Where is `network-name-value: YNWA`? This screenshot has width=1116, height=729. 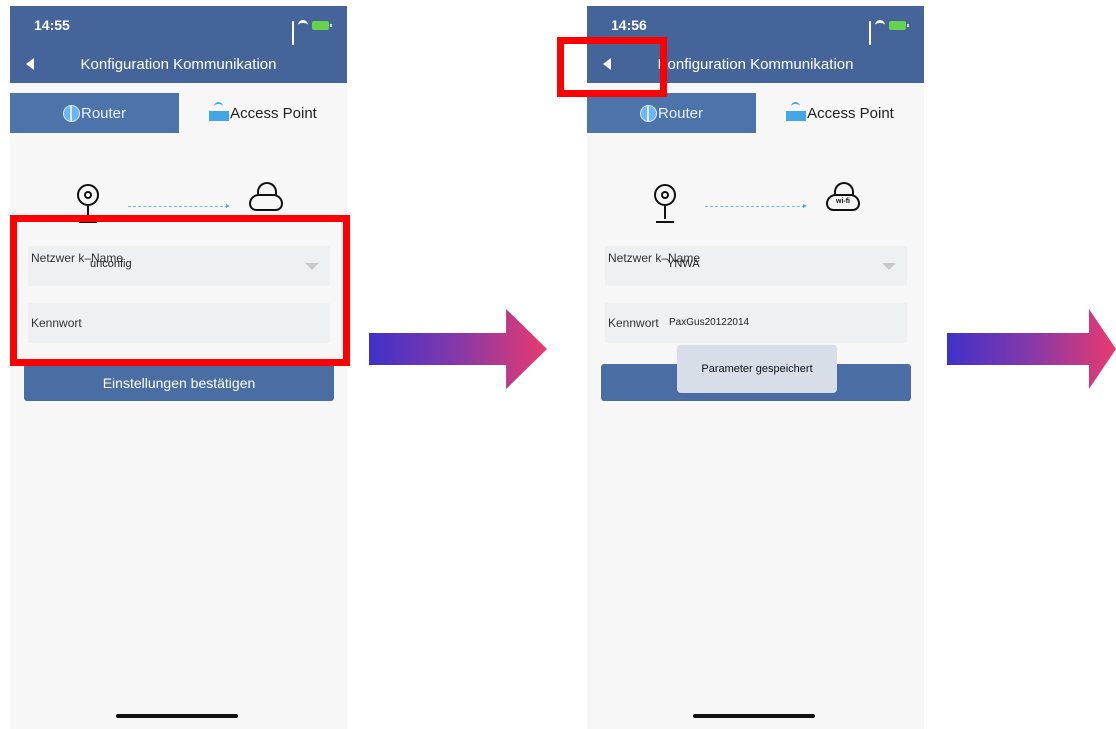 network-name-value: YNWA is located at coordinates (683, 264).